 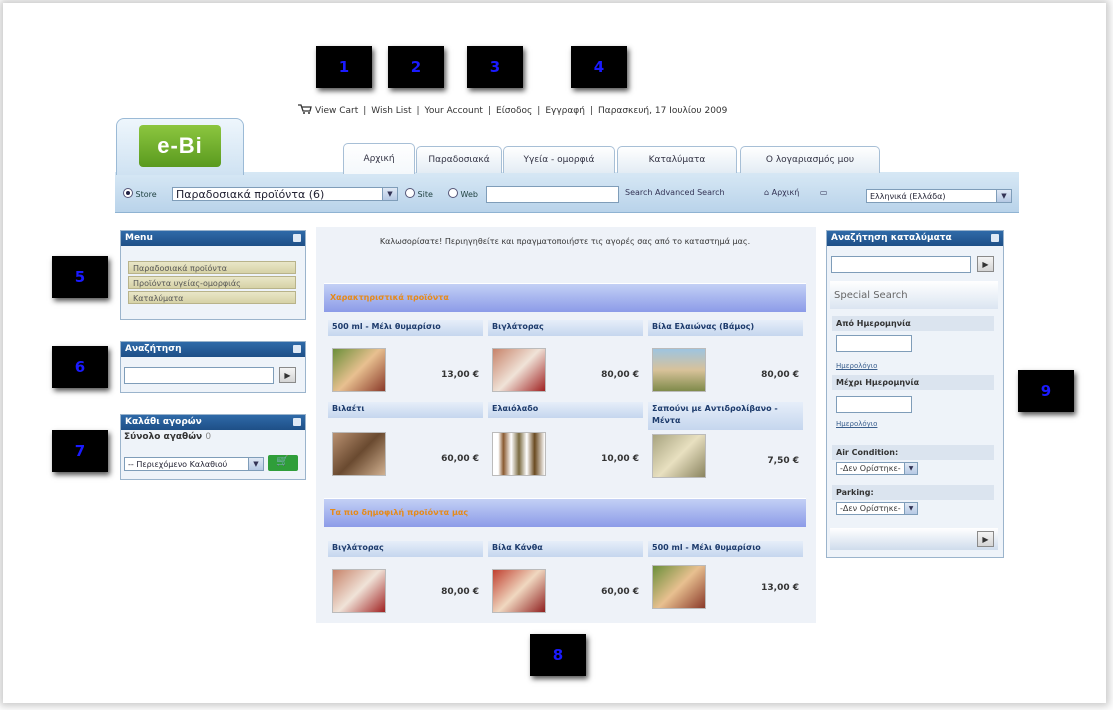 I want to click on store-radio, so click(x=128, y=193).